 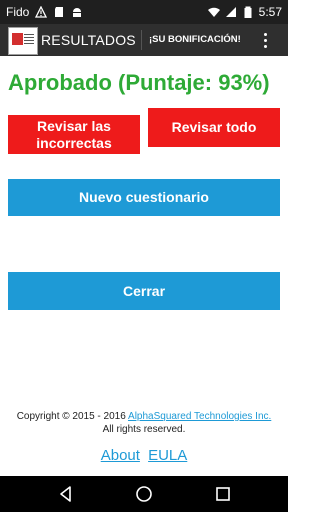 What do you see at coordinates (74, 125) in the screenshot?
I see `review-incorrect-label-line1: Revisar las` at bounding box center [74, 125].